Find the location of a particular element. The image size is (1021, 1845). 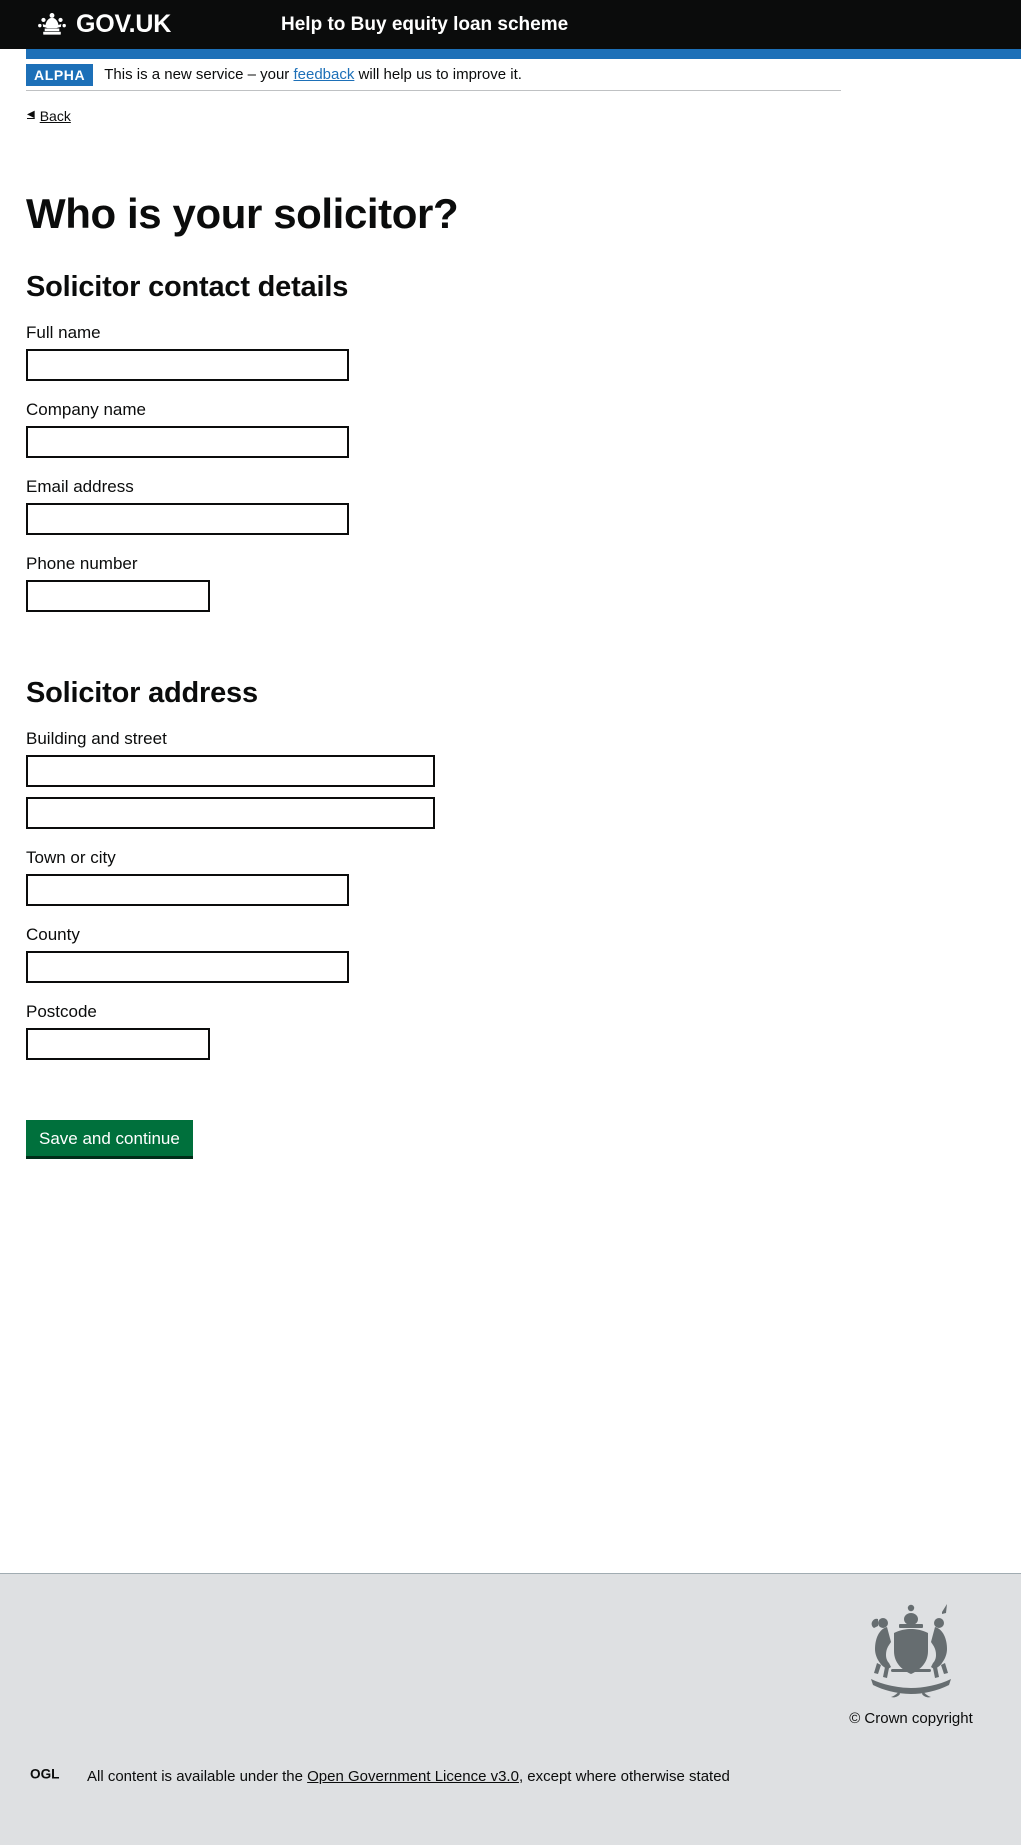

phone-number-field is located at coordinates (118, 596).